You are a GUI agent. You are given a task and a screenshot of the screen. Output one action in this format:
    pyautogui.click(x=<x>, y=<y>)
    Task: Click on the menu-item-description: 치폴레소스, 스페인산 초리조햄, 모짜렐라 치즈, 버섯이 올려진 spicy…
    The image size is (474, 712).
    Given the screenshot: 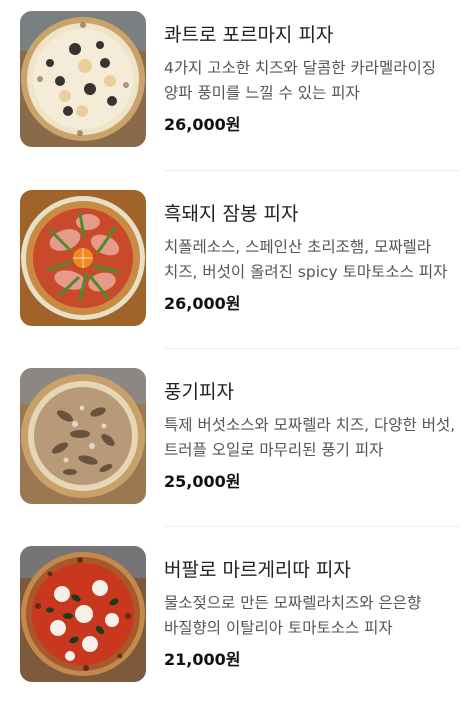 What is the action you would take?
    pyautogui.click(x=306, y=259)
    